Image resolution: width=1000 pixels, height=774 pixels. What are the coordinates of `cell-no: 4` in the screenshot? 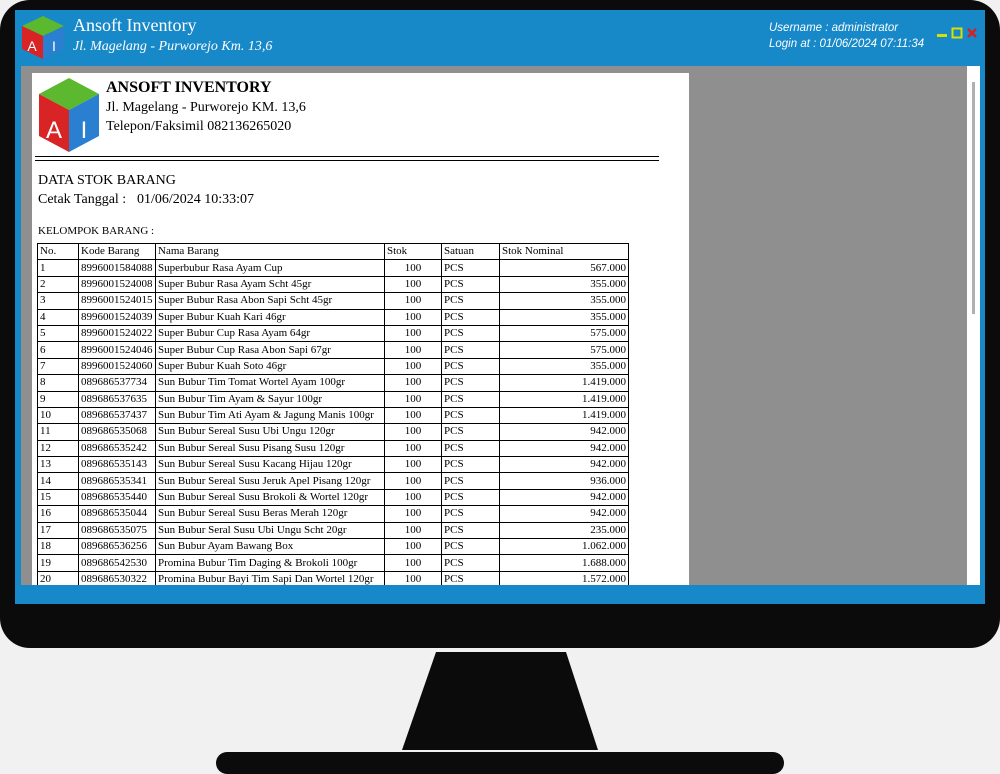 It's located at (58, 317).